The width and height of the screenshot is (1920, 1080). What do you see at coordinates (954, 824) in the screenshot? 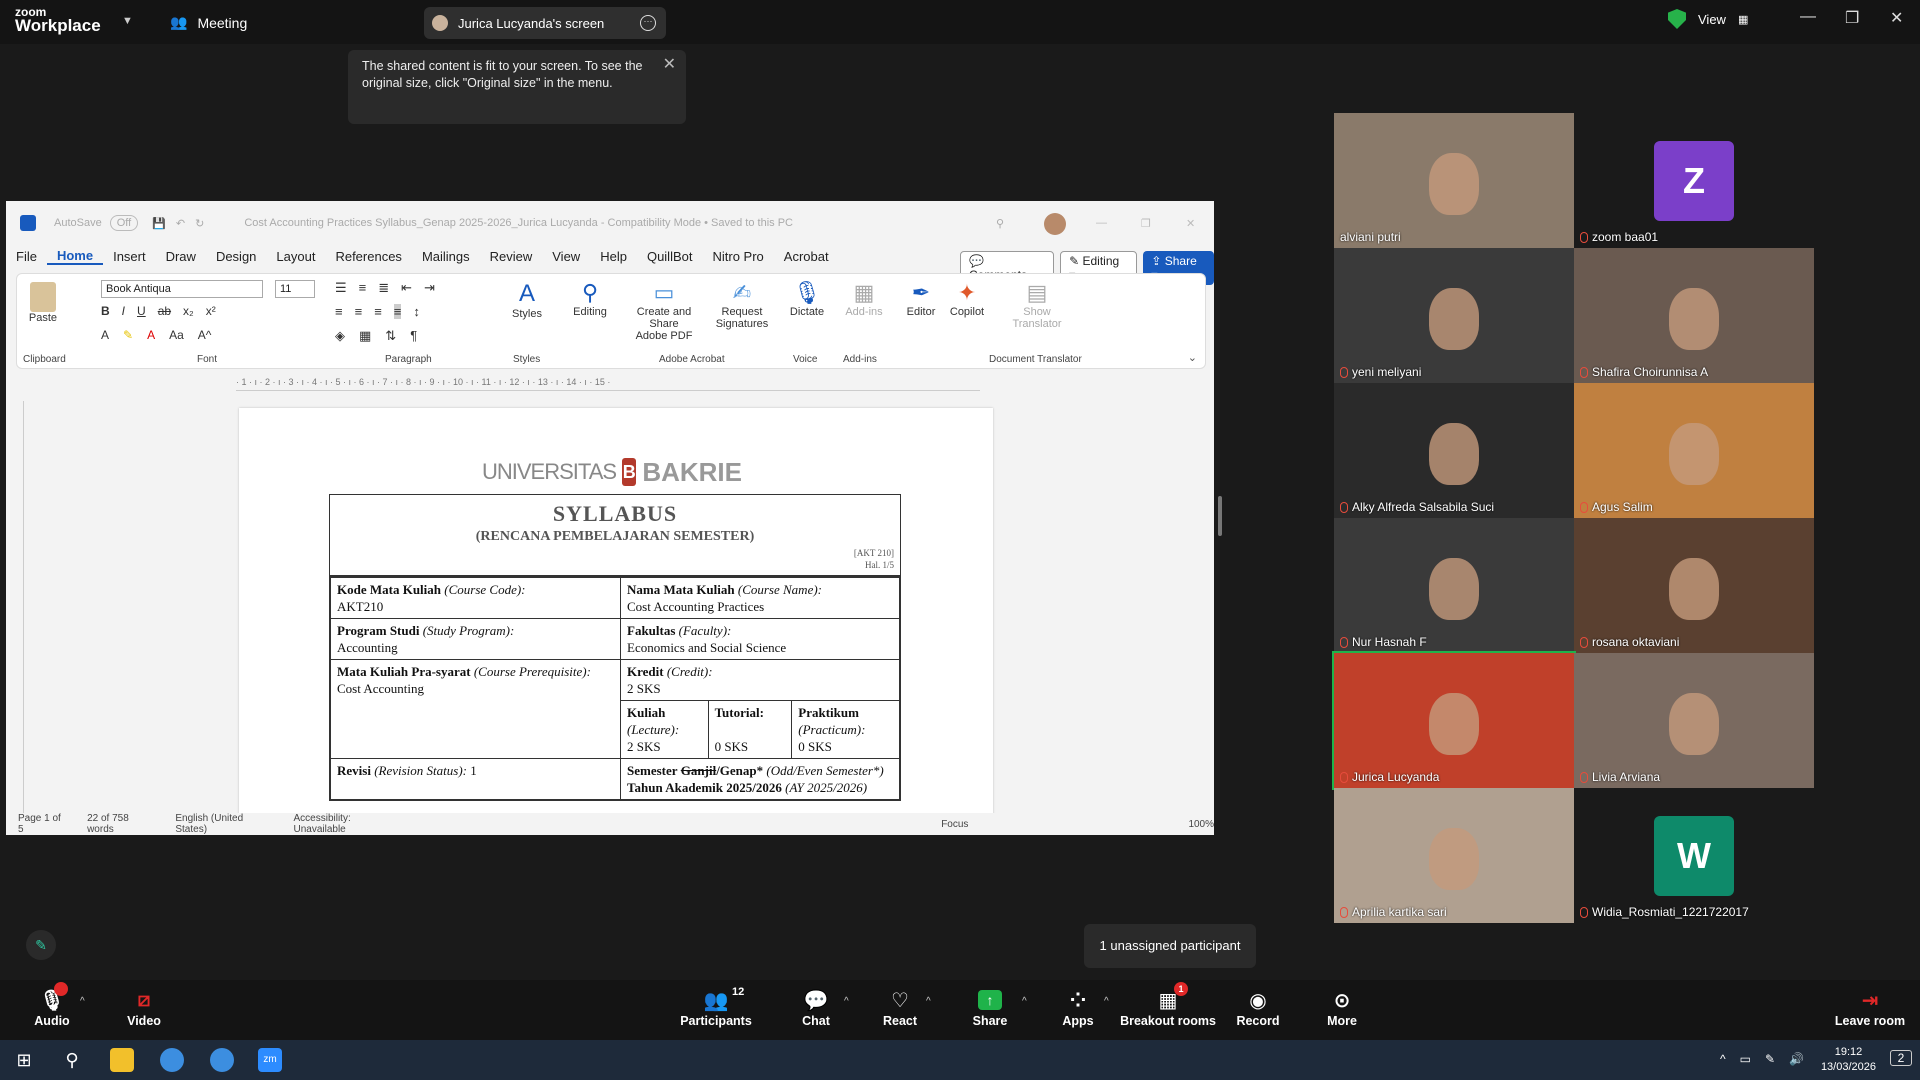
I see `focus-button: Focus` at bounding box center [954, 824].